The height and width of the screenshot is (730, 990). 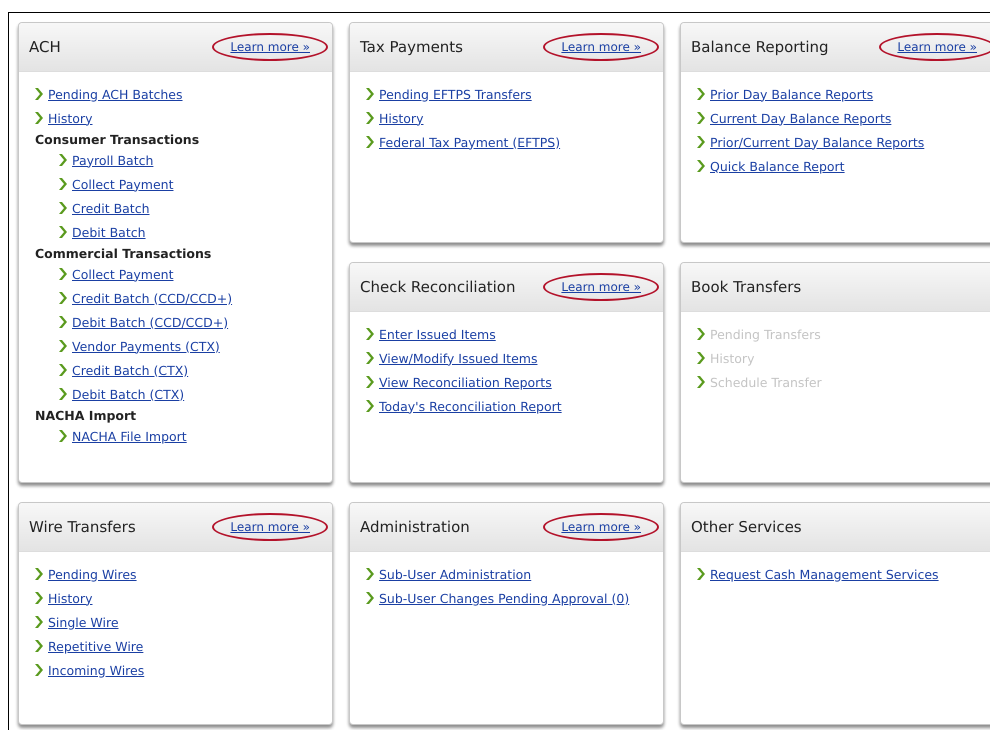 I want to click on menu-link: View Reconciliation Reports, so click(x=465, y=382).